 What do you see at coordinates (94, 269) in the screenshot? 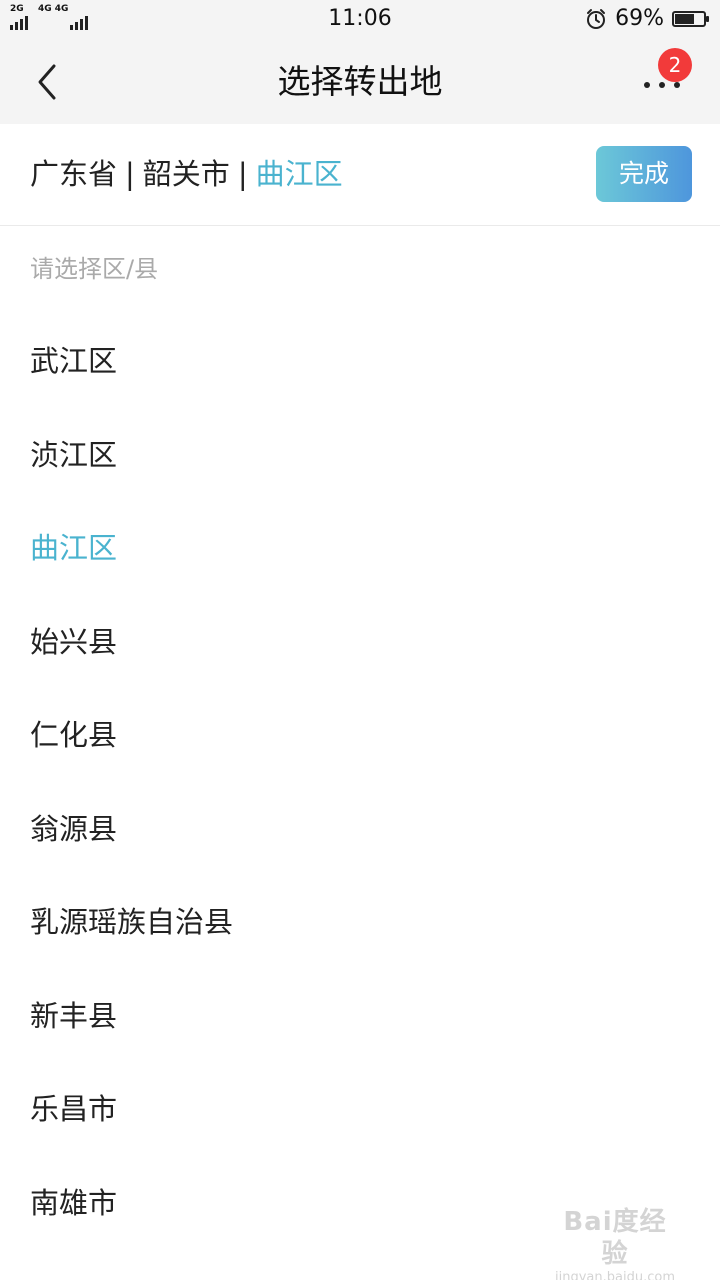
I see `list-hint: 请选择区/县` at bounding box center [94, 269].